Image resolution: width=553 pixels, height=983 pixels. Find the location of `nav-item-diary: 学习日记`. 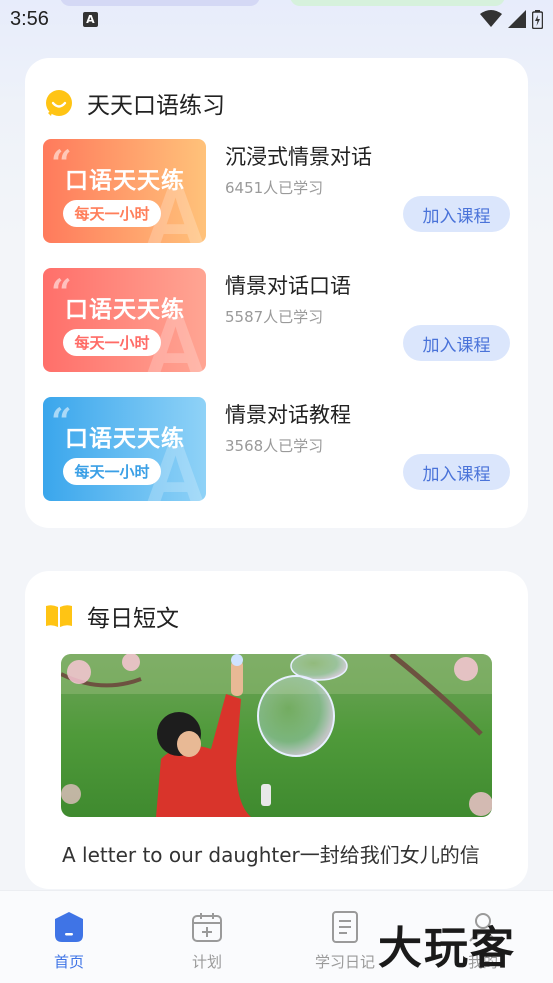

nav-item-diary: 学习日记 is located at coordinates (345, 941).